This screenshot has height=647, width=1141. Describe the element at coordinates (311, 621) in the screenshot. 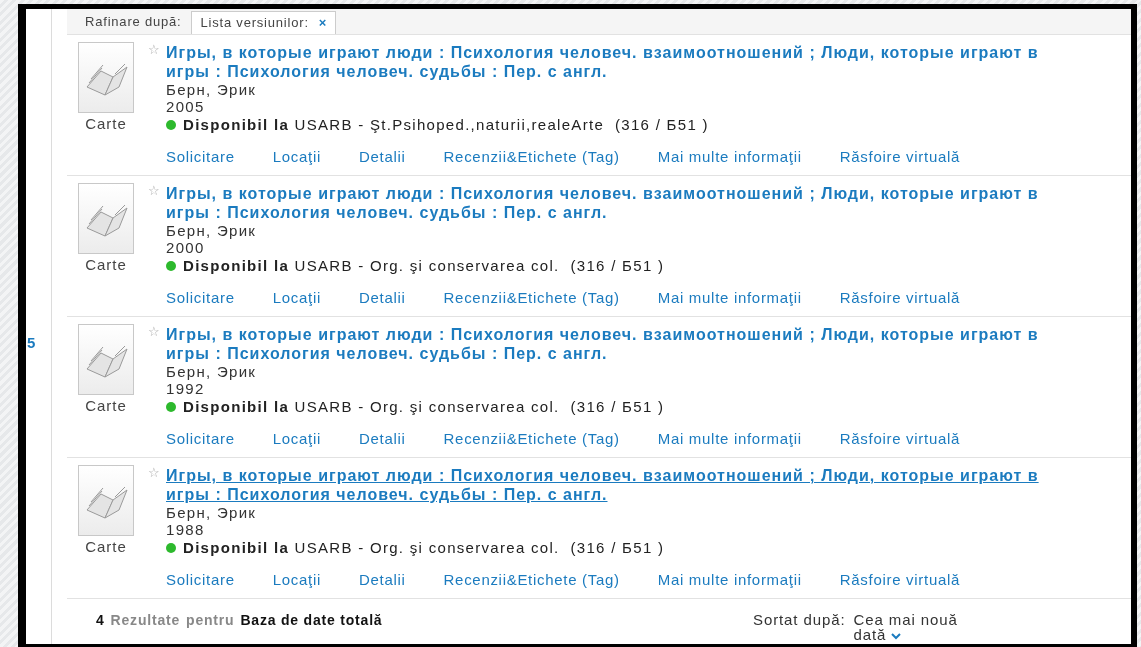

I see `database-name: Baza de date totală` at that location.